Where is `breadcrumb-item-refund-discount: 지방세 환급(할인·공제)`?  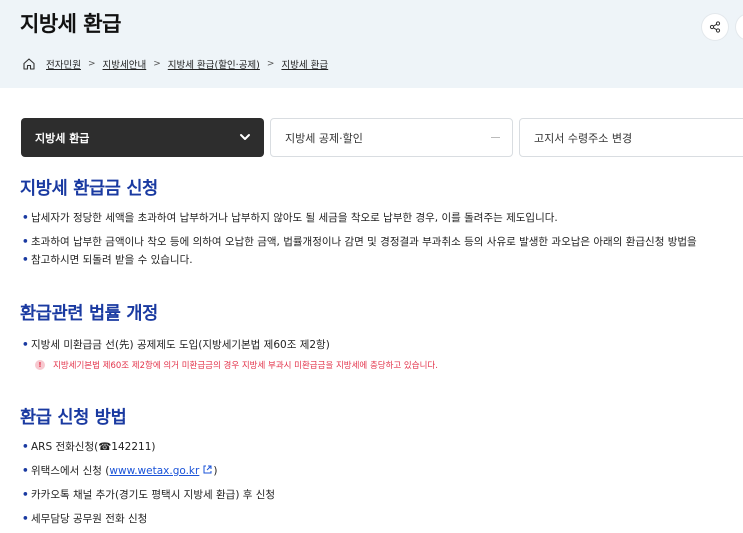 breadcrumb-item-refund-discount: 지방세 환급(할인·공제) is located at coordinates (214, 64).